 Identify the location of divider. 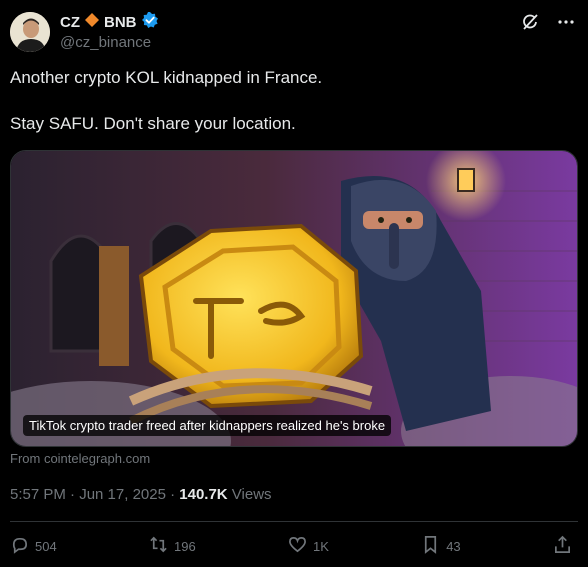
(294, 521).